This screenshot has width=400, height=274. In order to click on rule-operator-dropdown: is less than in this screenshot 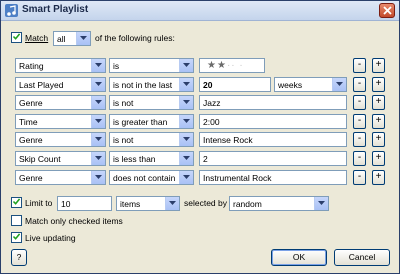, I will do `click(151, 158)`.